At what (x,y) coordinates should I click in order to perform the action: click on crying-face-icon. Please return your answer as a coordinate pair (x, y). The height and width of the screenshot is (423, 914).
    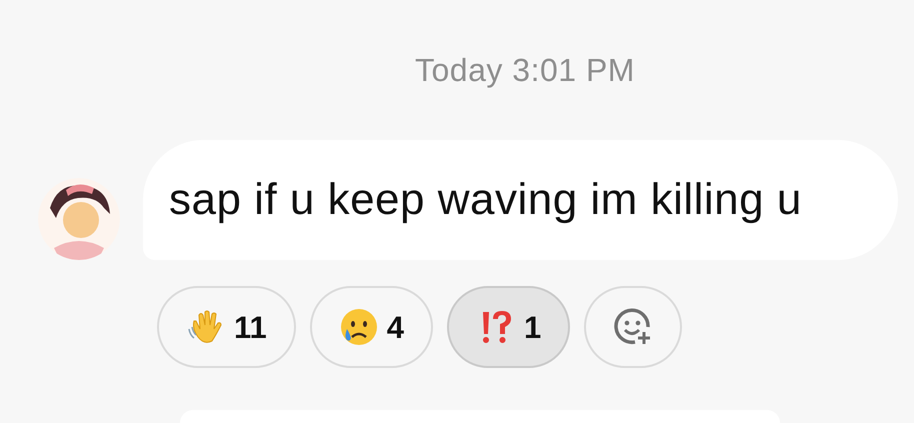
    Looking at the image, I should click on (358, 327).